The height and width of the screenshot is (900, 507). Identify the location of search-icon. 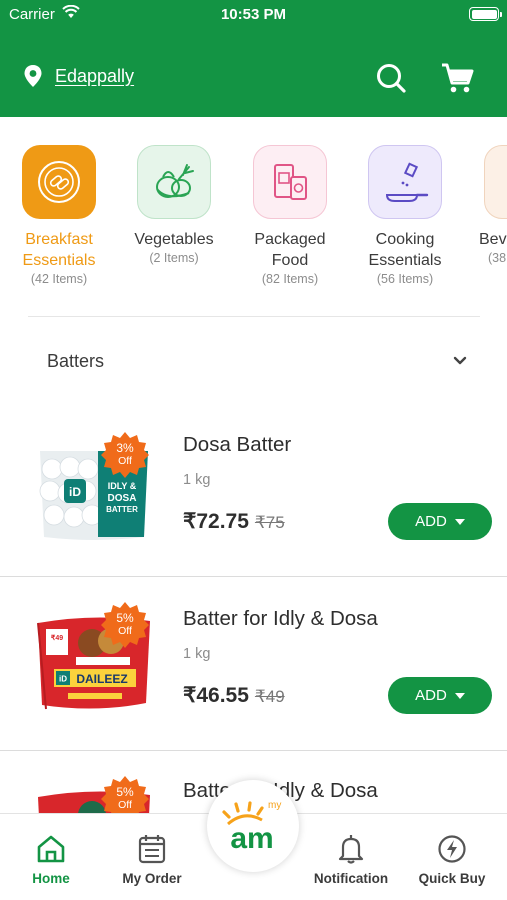
(391, 78).